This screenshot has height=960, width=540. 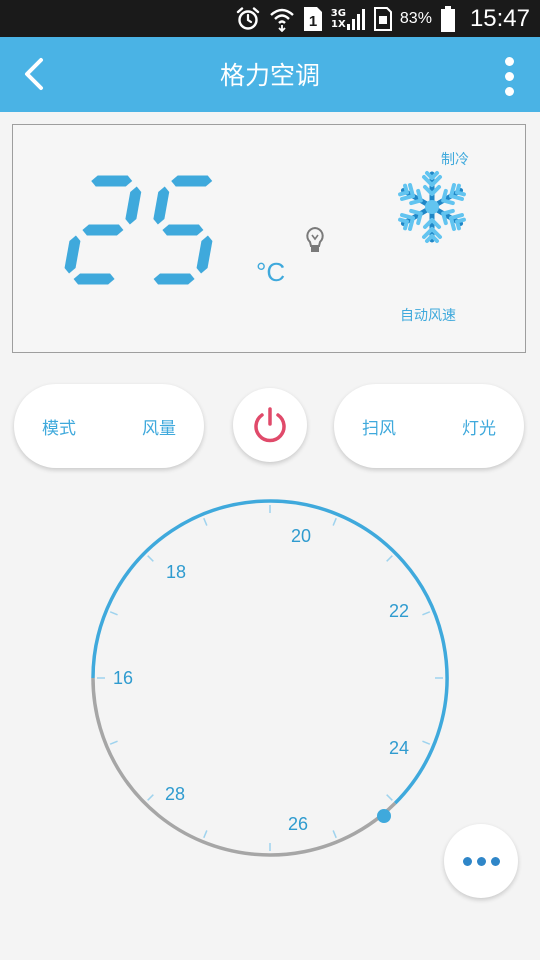 I want to click on power-button, so click(x=270, y=425).